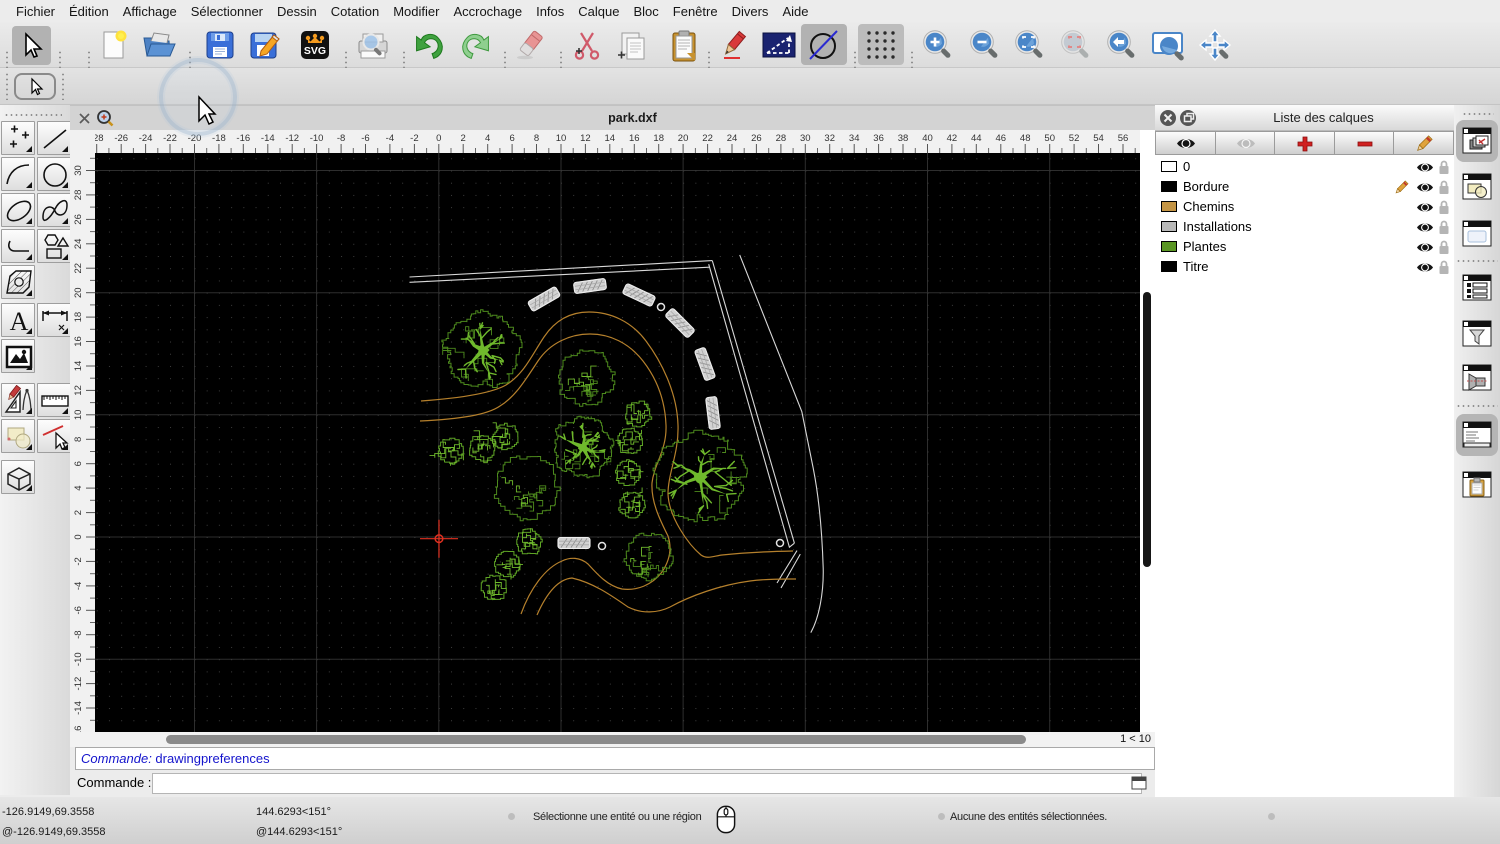 The height and width of the screenshot is (844, 1500). What do you see at coordinates (1098, 138) in the screenshot?
I see `svg-text: 54` at bounding box center [1098, 138].